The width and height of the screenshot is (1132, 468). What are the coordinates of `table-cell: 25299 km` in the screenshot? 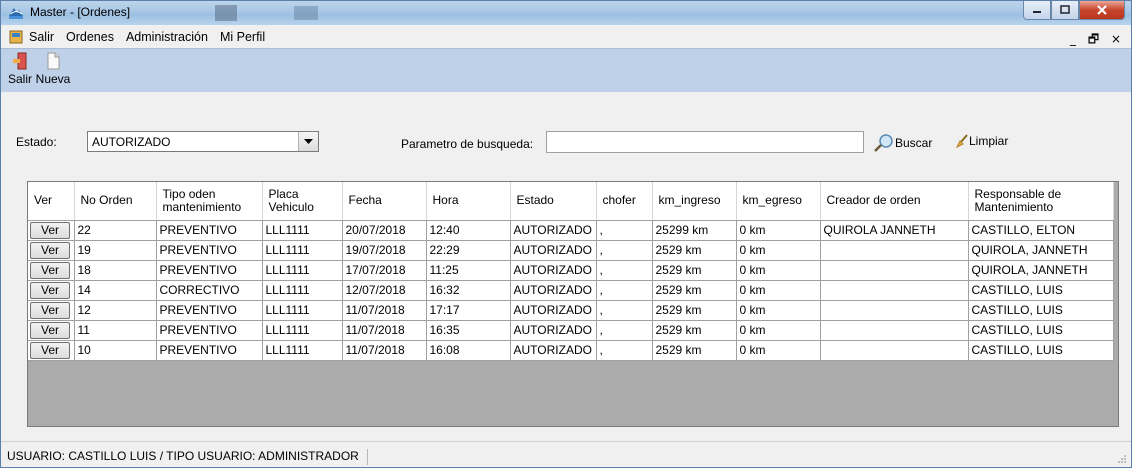 It's located at (694, 230).